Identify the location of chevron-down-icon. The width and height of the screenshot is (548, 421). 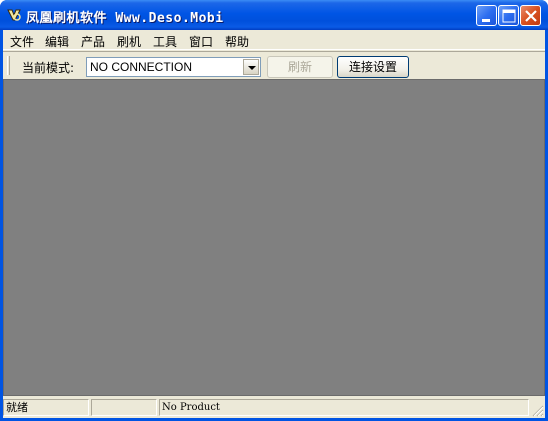
(252, 68).